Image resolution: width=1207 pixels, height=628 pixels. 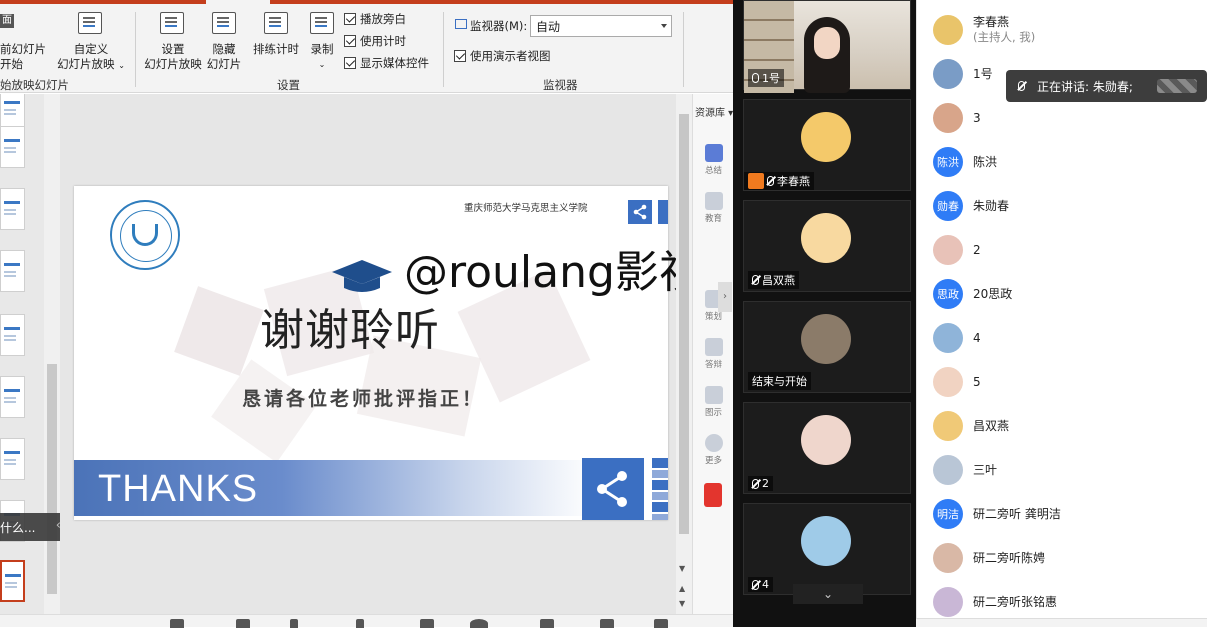 What do you see at coordinates (713, 171) in the screenshot?
I see `resource-summary-label: 总结` at bounding box center [713, 171].